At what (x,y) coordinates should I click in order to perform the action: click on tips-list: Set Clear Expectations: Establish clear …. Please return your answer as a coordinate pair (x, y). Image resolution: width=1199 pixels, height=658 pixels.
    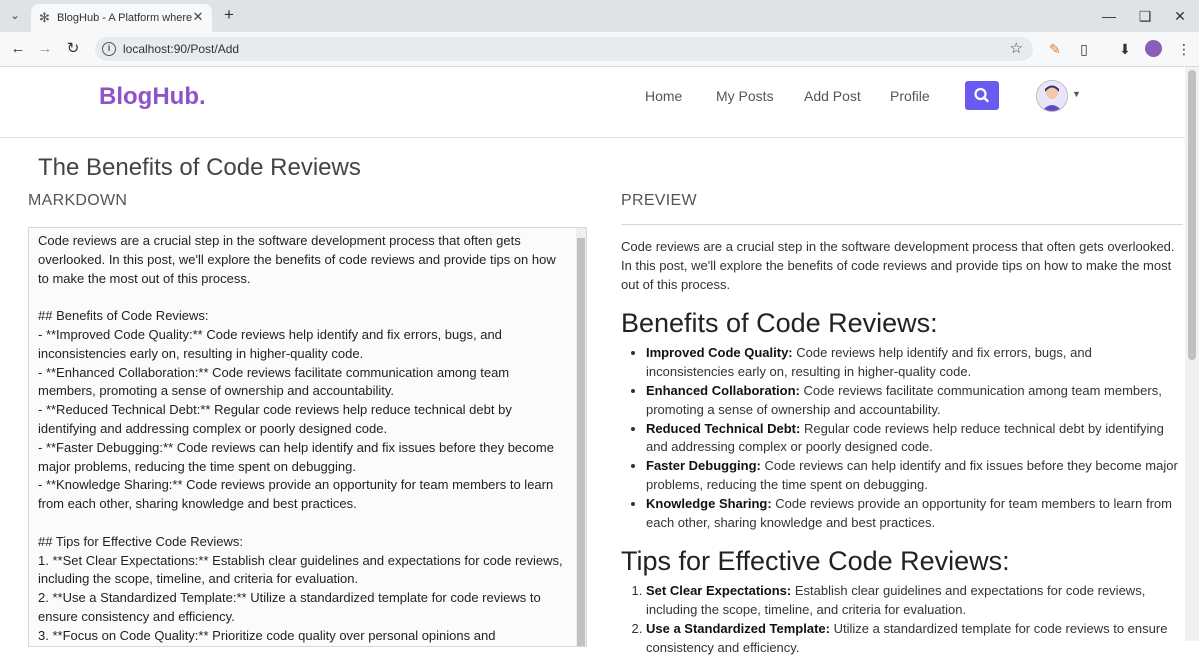
    Looking at the image, I should click on (902, 619).